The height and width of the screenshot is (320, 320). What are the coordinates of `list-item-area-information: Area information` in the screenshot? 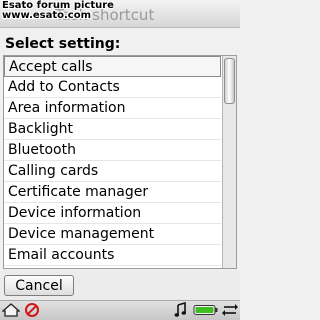 It's located at (112, 108).